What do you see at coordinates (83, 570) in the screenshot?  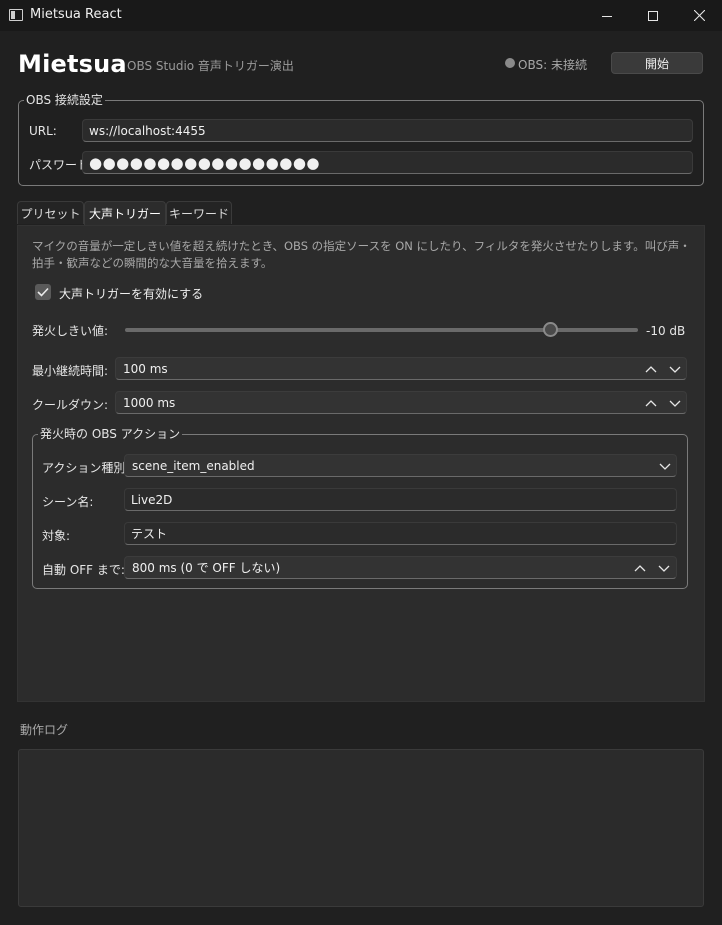 I see `auto-off-label: 自動 OFF まで:` at bounding box center [83, 570].